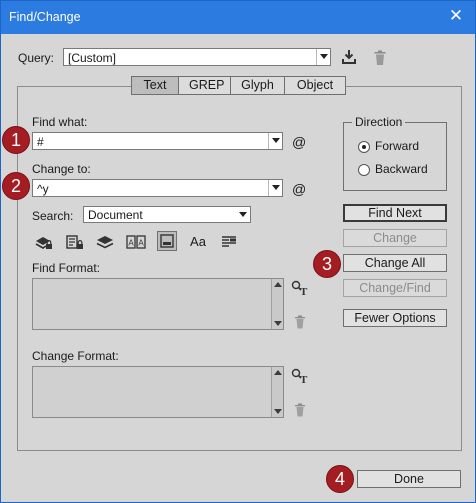 The height and width of the screenshot is (503, 476). I want to click on tab-grep: GREP, so click(205, 85).